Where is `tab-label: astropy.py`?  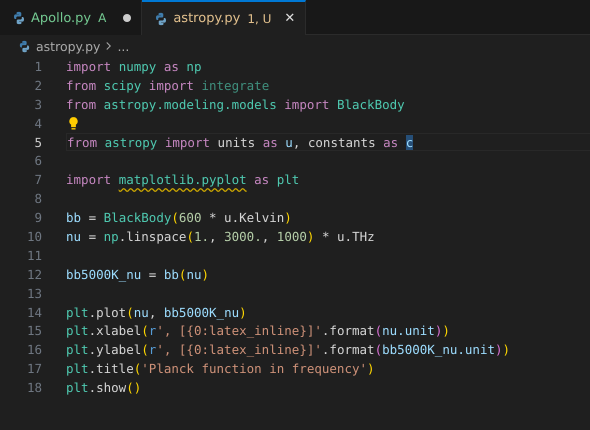
tab-label: astropy.py is located at coordinates (206, 18).